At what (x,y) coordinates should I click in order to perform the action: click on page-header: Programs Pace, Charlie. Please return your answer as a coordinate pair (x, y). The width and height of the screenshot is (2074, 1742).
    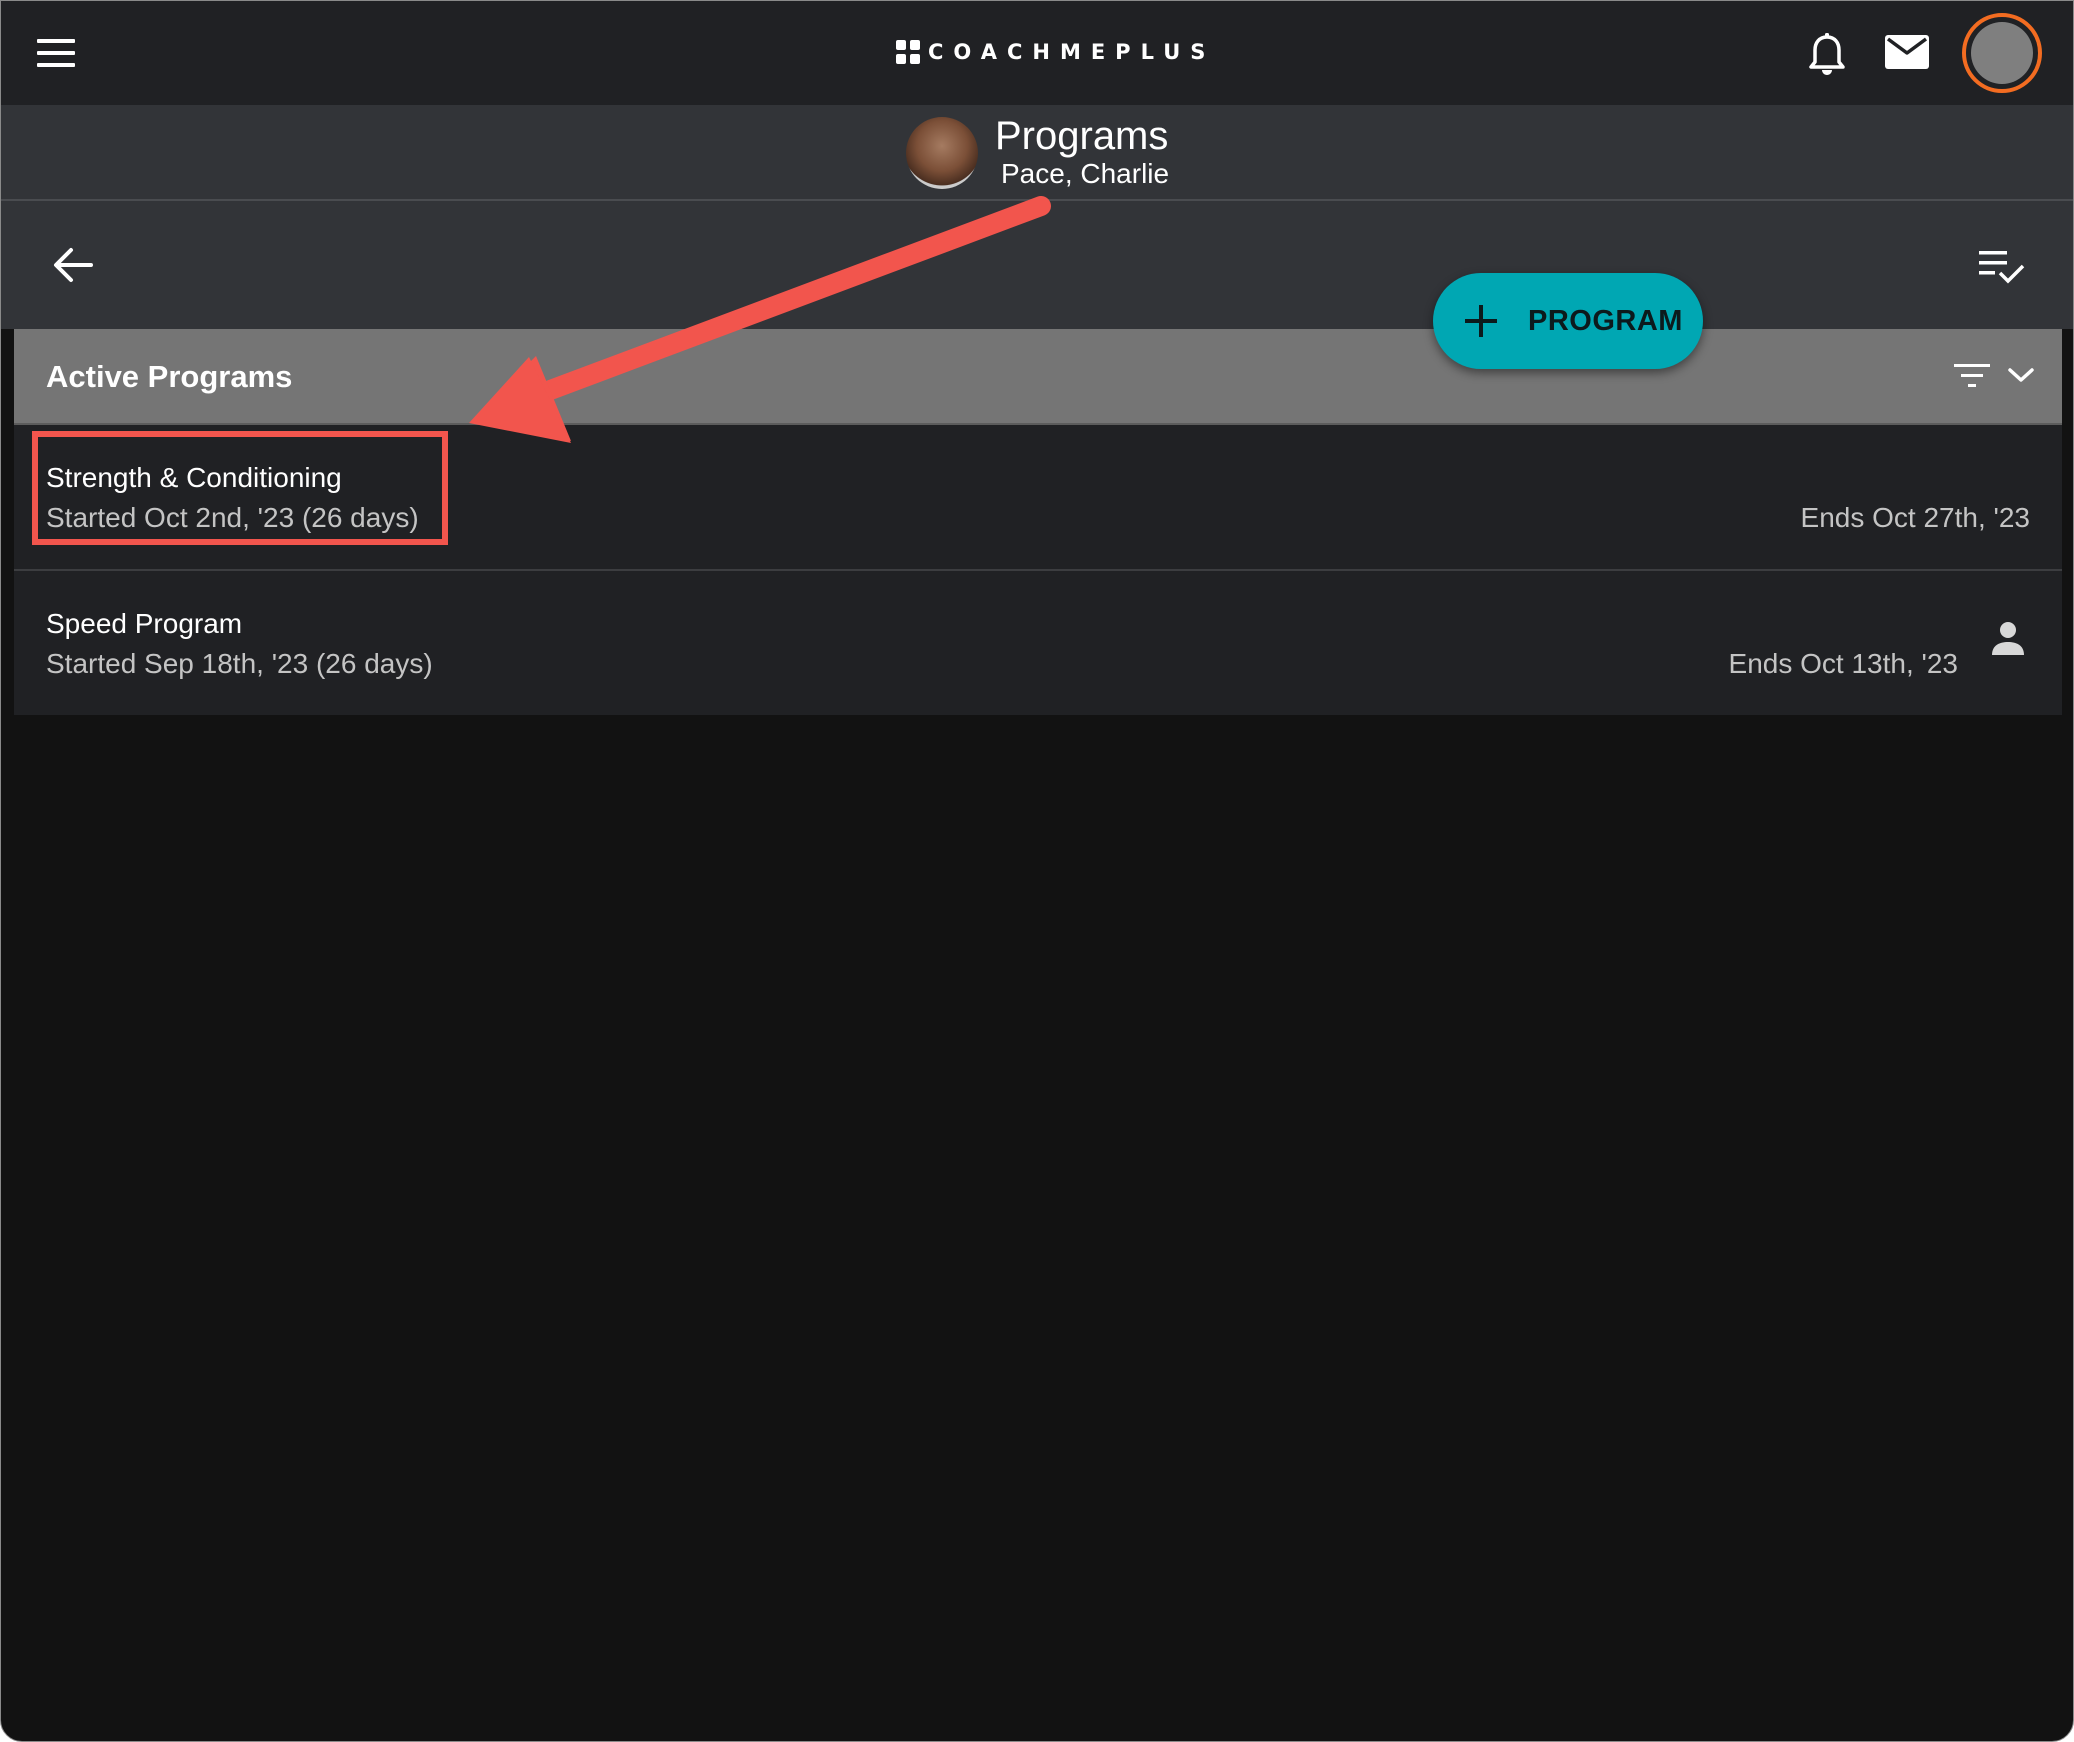
    Looking at the image, I should click on (1037, 153).